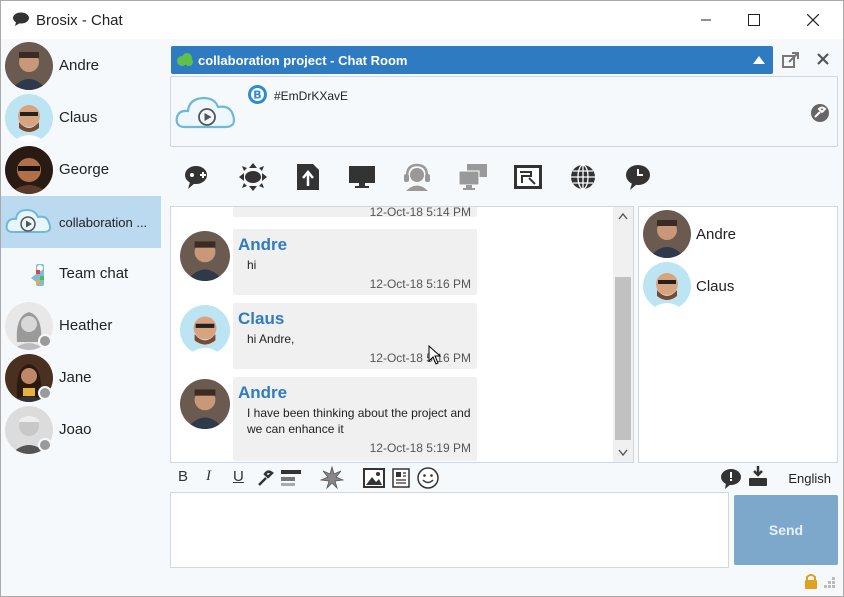 The height and width of the screenshot is (597, 844). I want to click on file-upload-icon, so click(308, 177).